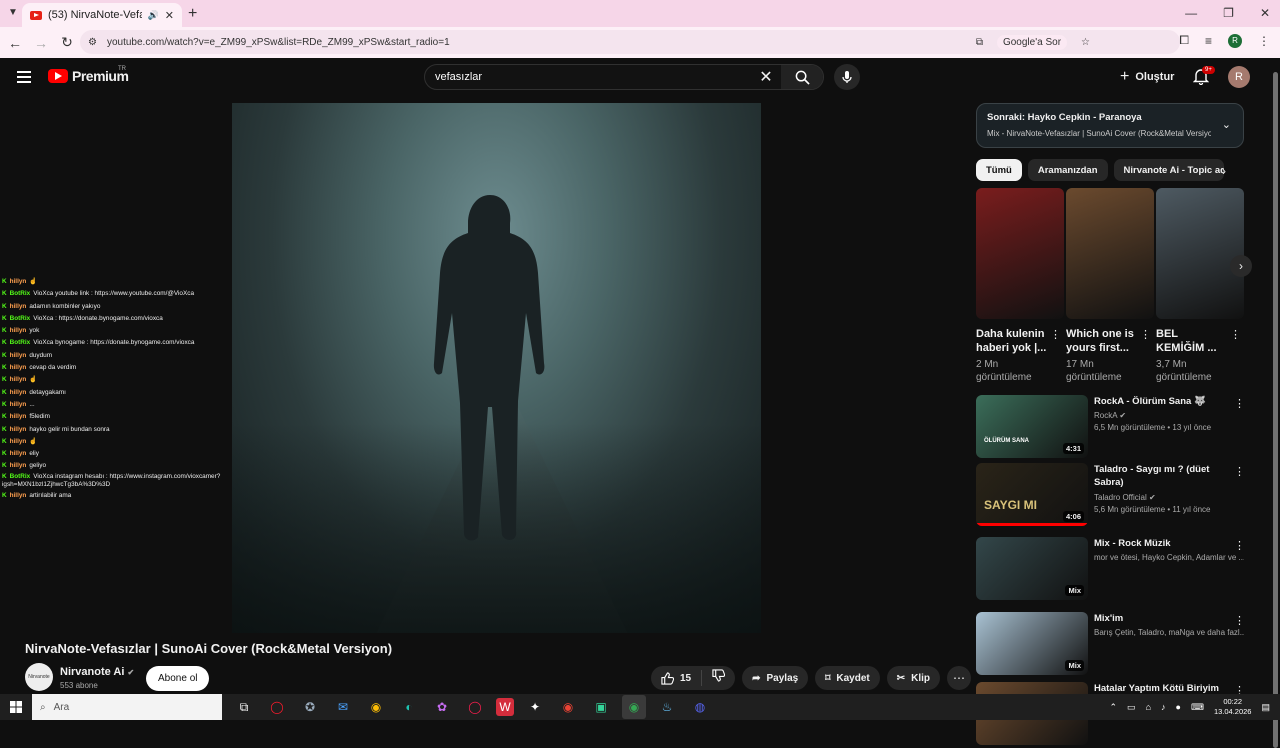 This screenshot has width=1280, height=748. Describe the element at coordinates (1168, 170) in the screenshot. I see `chip-topic: Nirvanote Ai - Topic adlı` at that location.